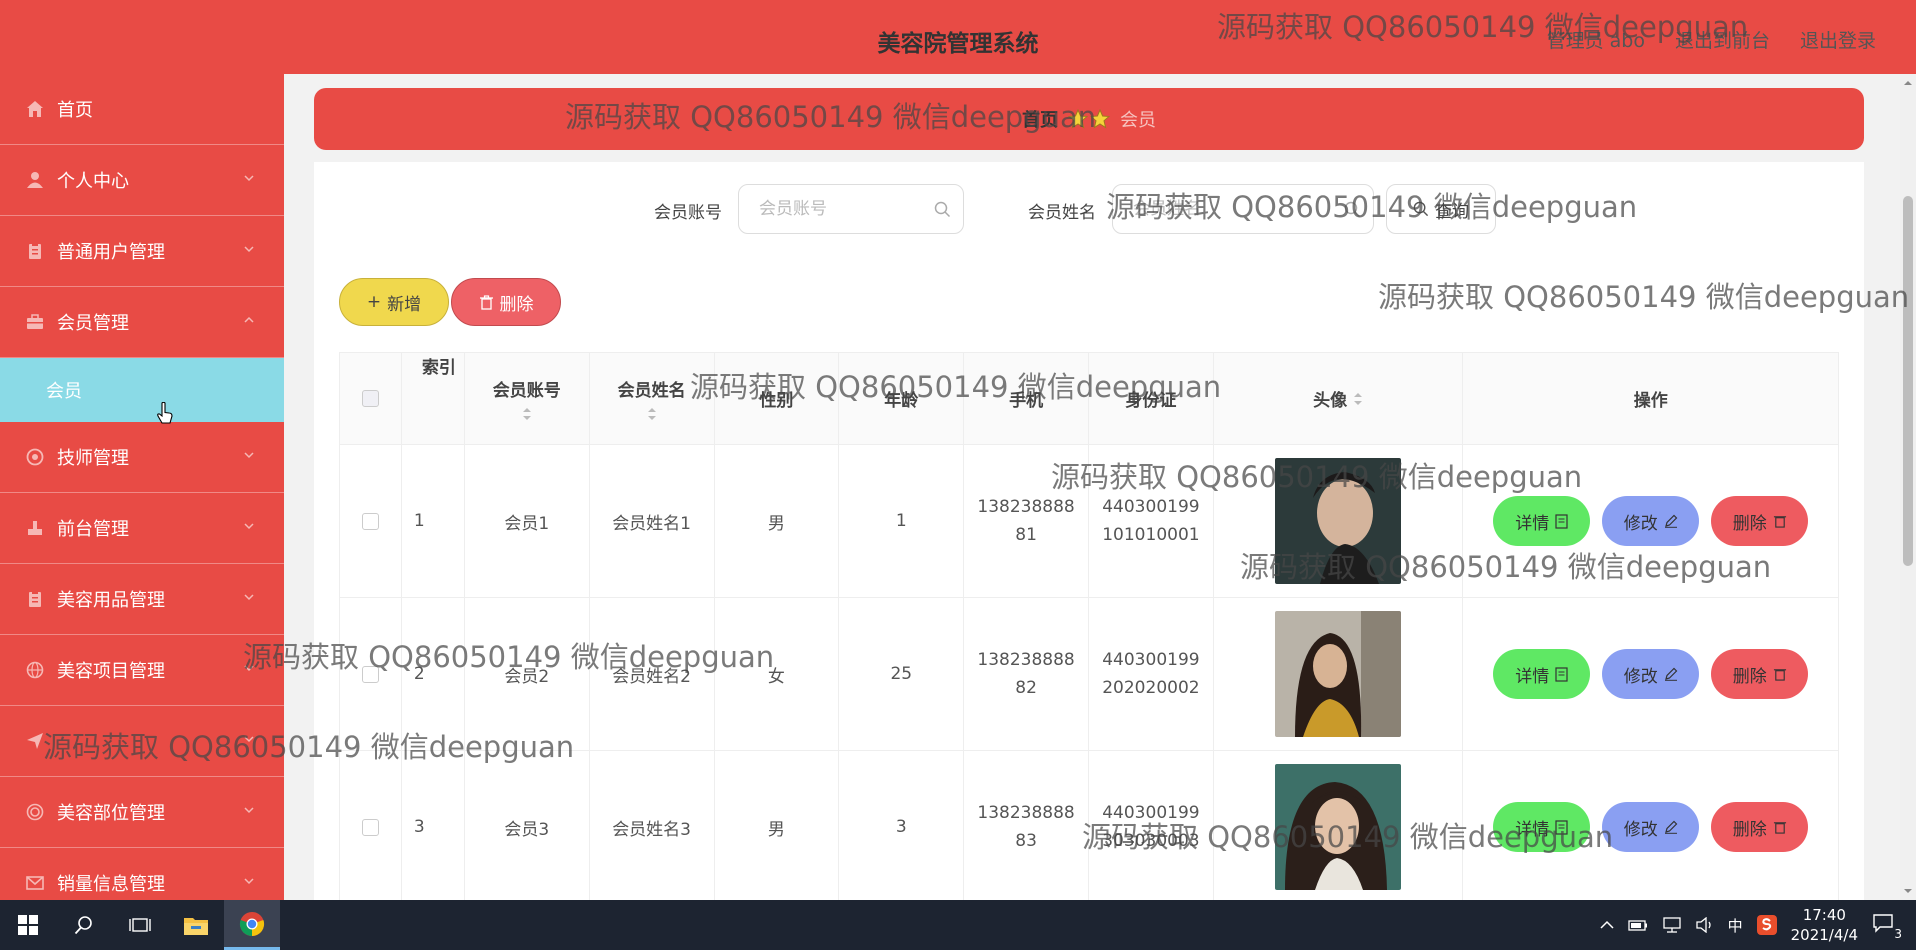  Describe the element at coordinates (1532, 829) in the screenshot. I see `detail-label: 详情` at that location.